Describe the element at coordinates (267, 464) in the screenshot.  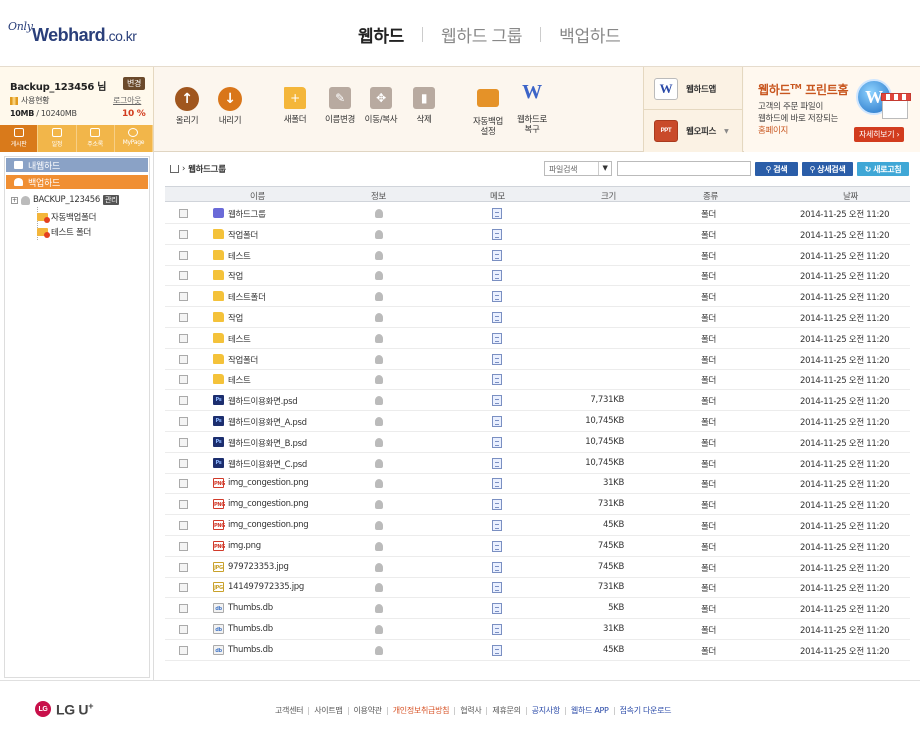
I see `file-name: 웹하드이용화면_C.psd` at that location.